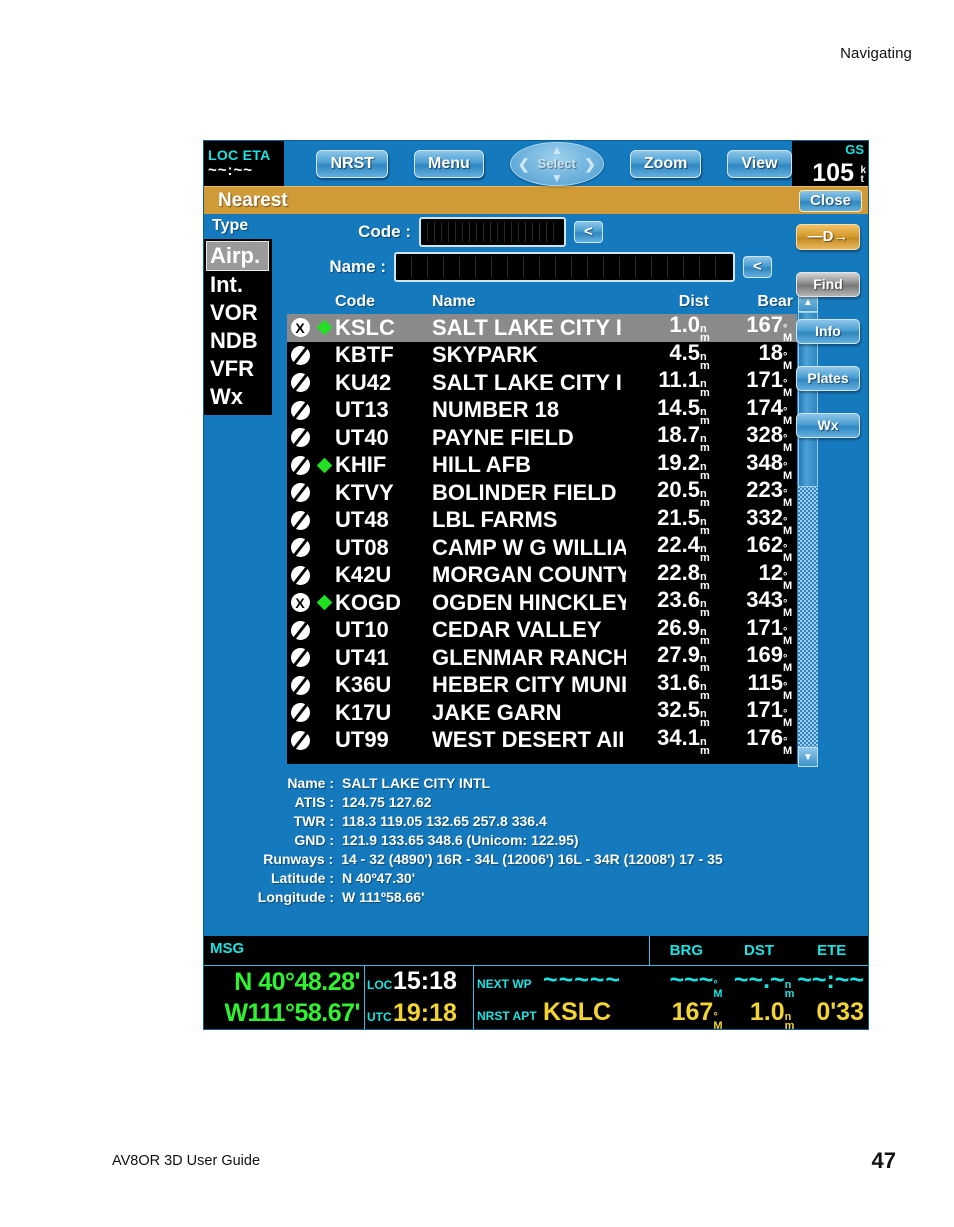 This screenshot has width=954, height=1227. Describe the element at coordinates (854, 149) in the screenshot. I see `ground-speed-label: GS` at that location.